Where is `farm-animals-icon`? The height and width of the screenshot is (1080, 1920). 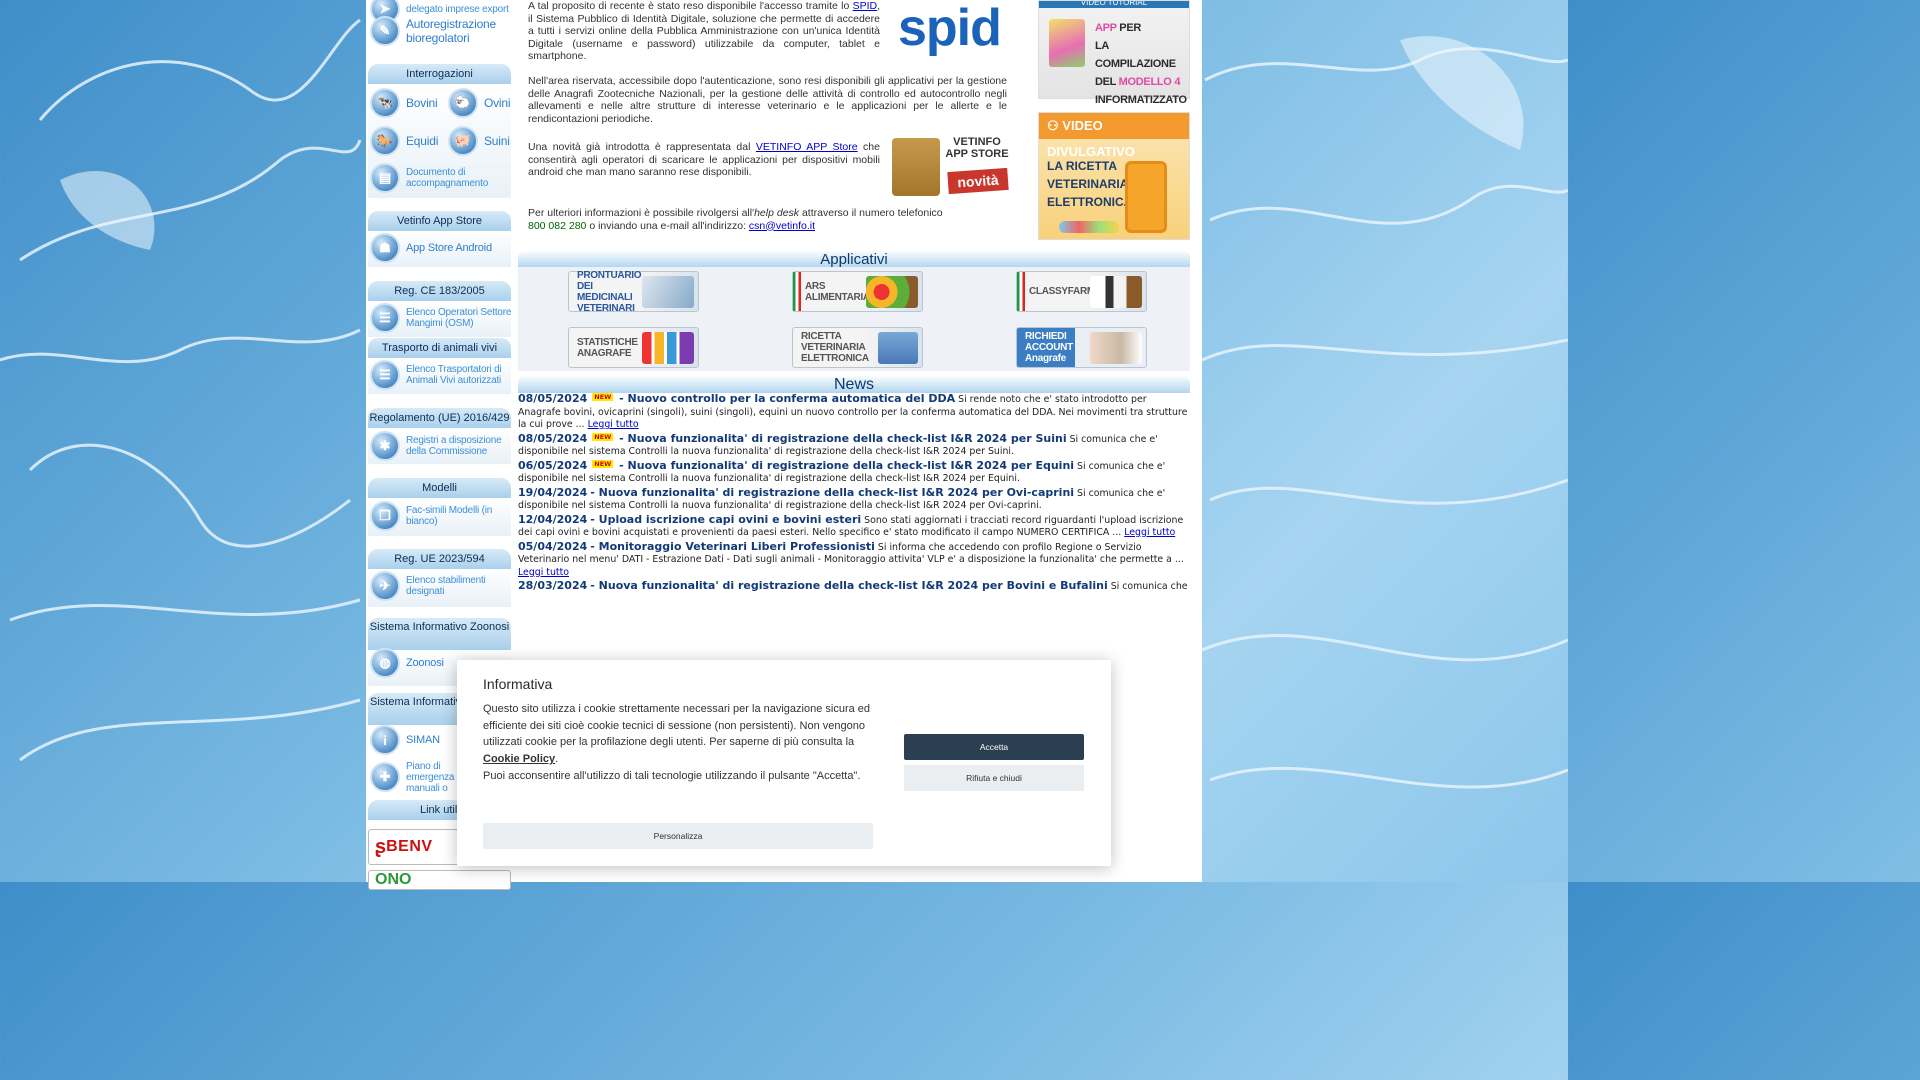 farm-animals-icon is located at coordinates (1116, 292).